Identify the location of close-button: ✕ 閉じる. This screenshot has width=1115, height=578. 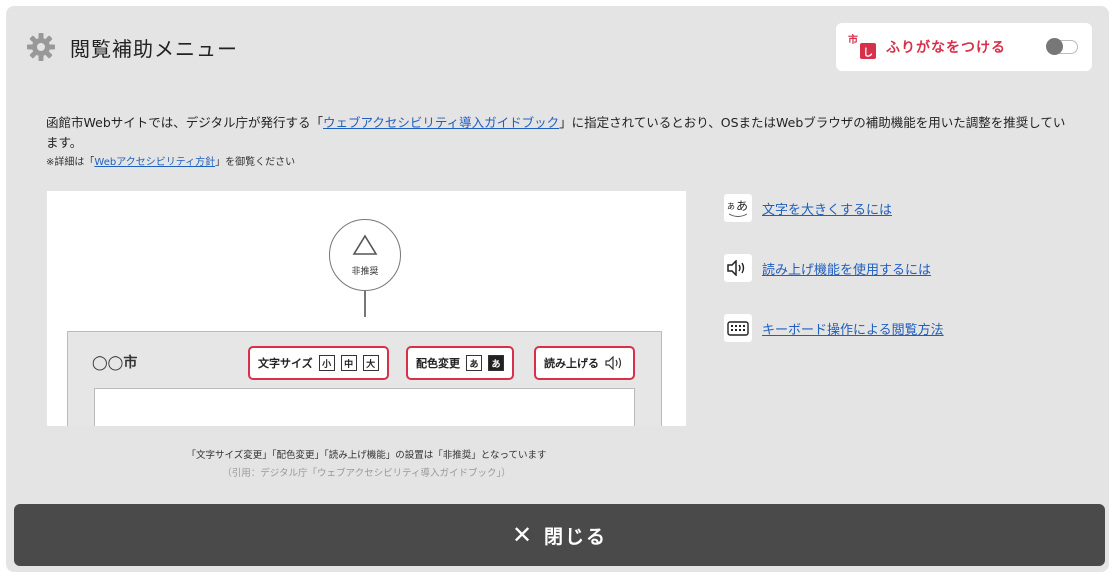
(559, 535).